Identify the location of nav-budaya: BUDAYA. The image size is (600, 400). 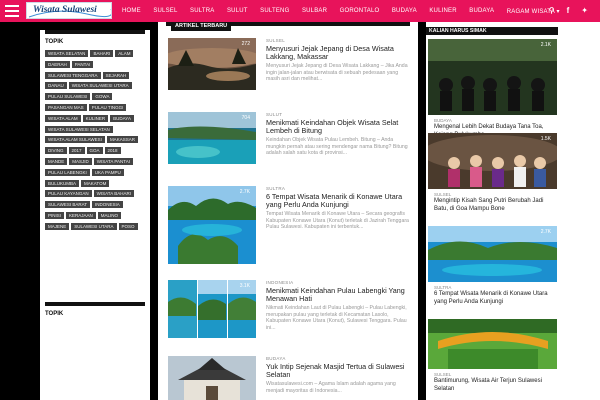
(404, 11).